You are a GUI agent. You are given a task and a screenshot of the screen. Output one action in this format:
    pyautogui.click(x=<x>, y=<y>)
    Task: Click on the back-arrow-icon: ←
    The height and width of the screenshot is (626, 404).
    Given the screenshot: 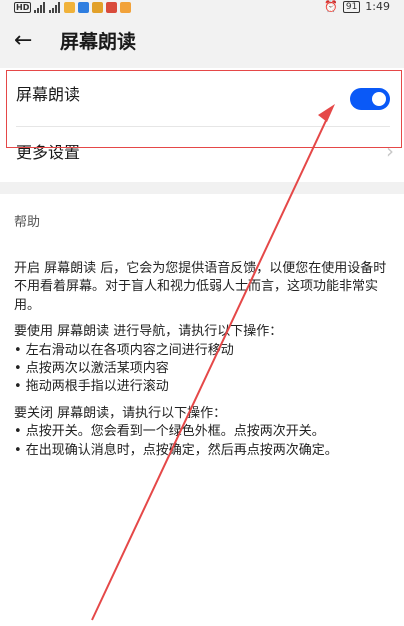 What is the action you would take?
    pyautogui.click(x=23, y=41)
    